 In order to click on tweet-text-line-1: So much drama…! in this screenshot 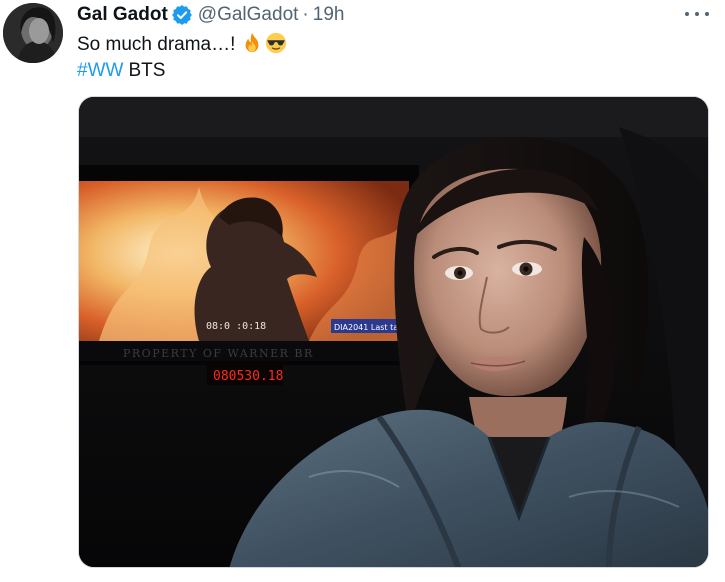, I will do `click(182, 45)`.